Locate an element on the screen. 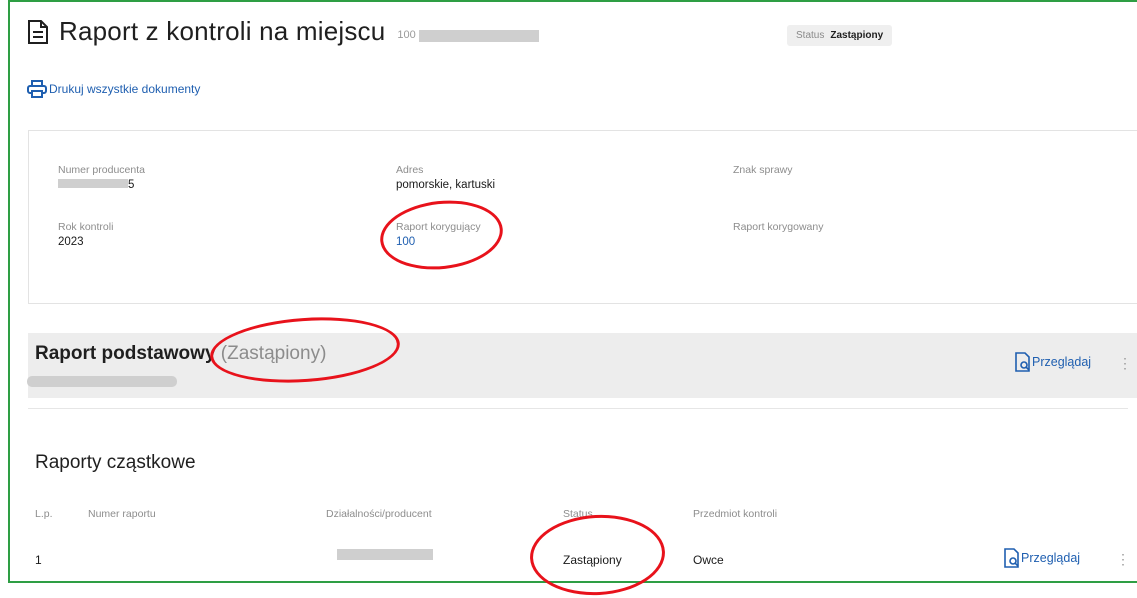  col-header-producer: Działalności/producent is located at coordinates (379, 514).